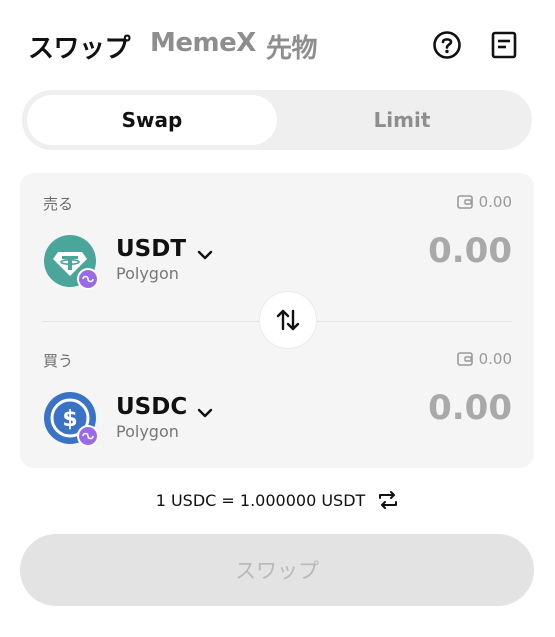  What do you see at coordinates (147, 431) in the screenshot?
I see `buy-token-chain: Polygon` at bounding box center [147, 431].